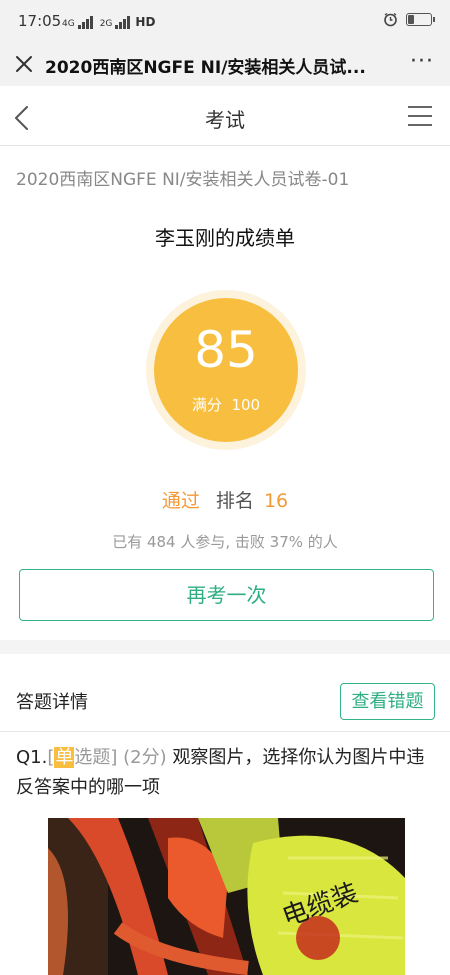 Image resolution: width=450 pixels, height=975 pixels. I want to click on question-points: (2分), so click(145, 757).